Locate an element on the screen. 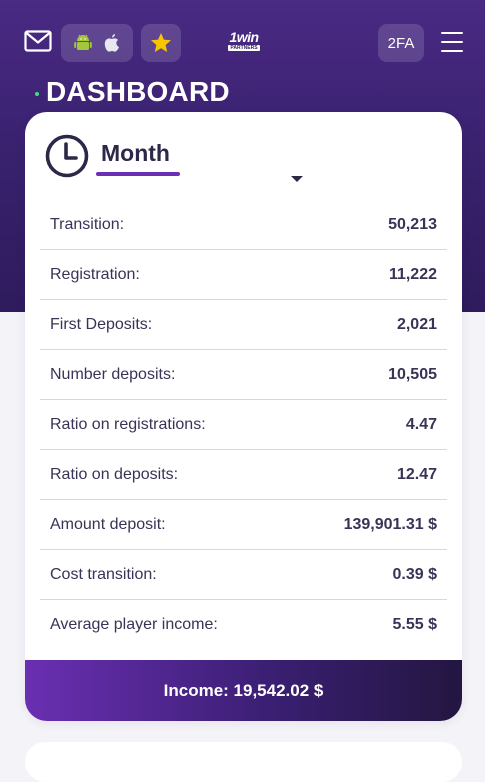 The height and width of the screenshot is (782, 485). stat-label: Amount deposit: is located at coordinates (108, 524).